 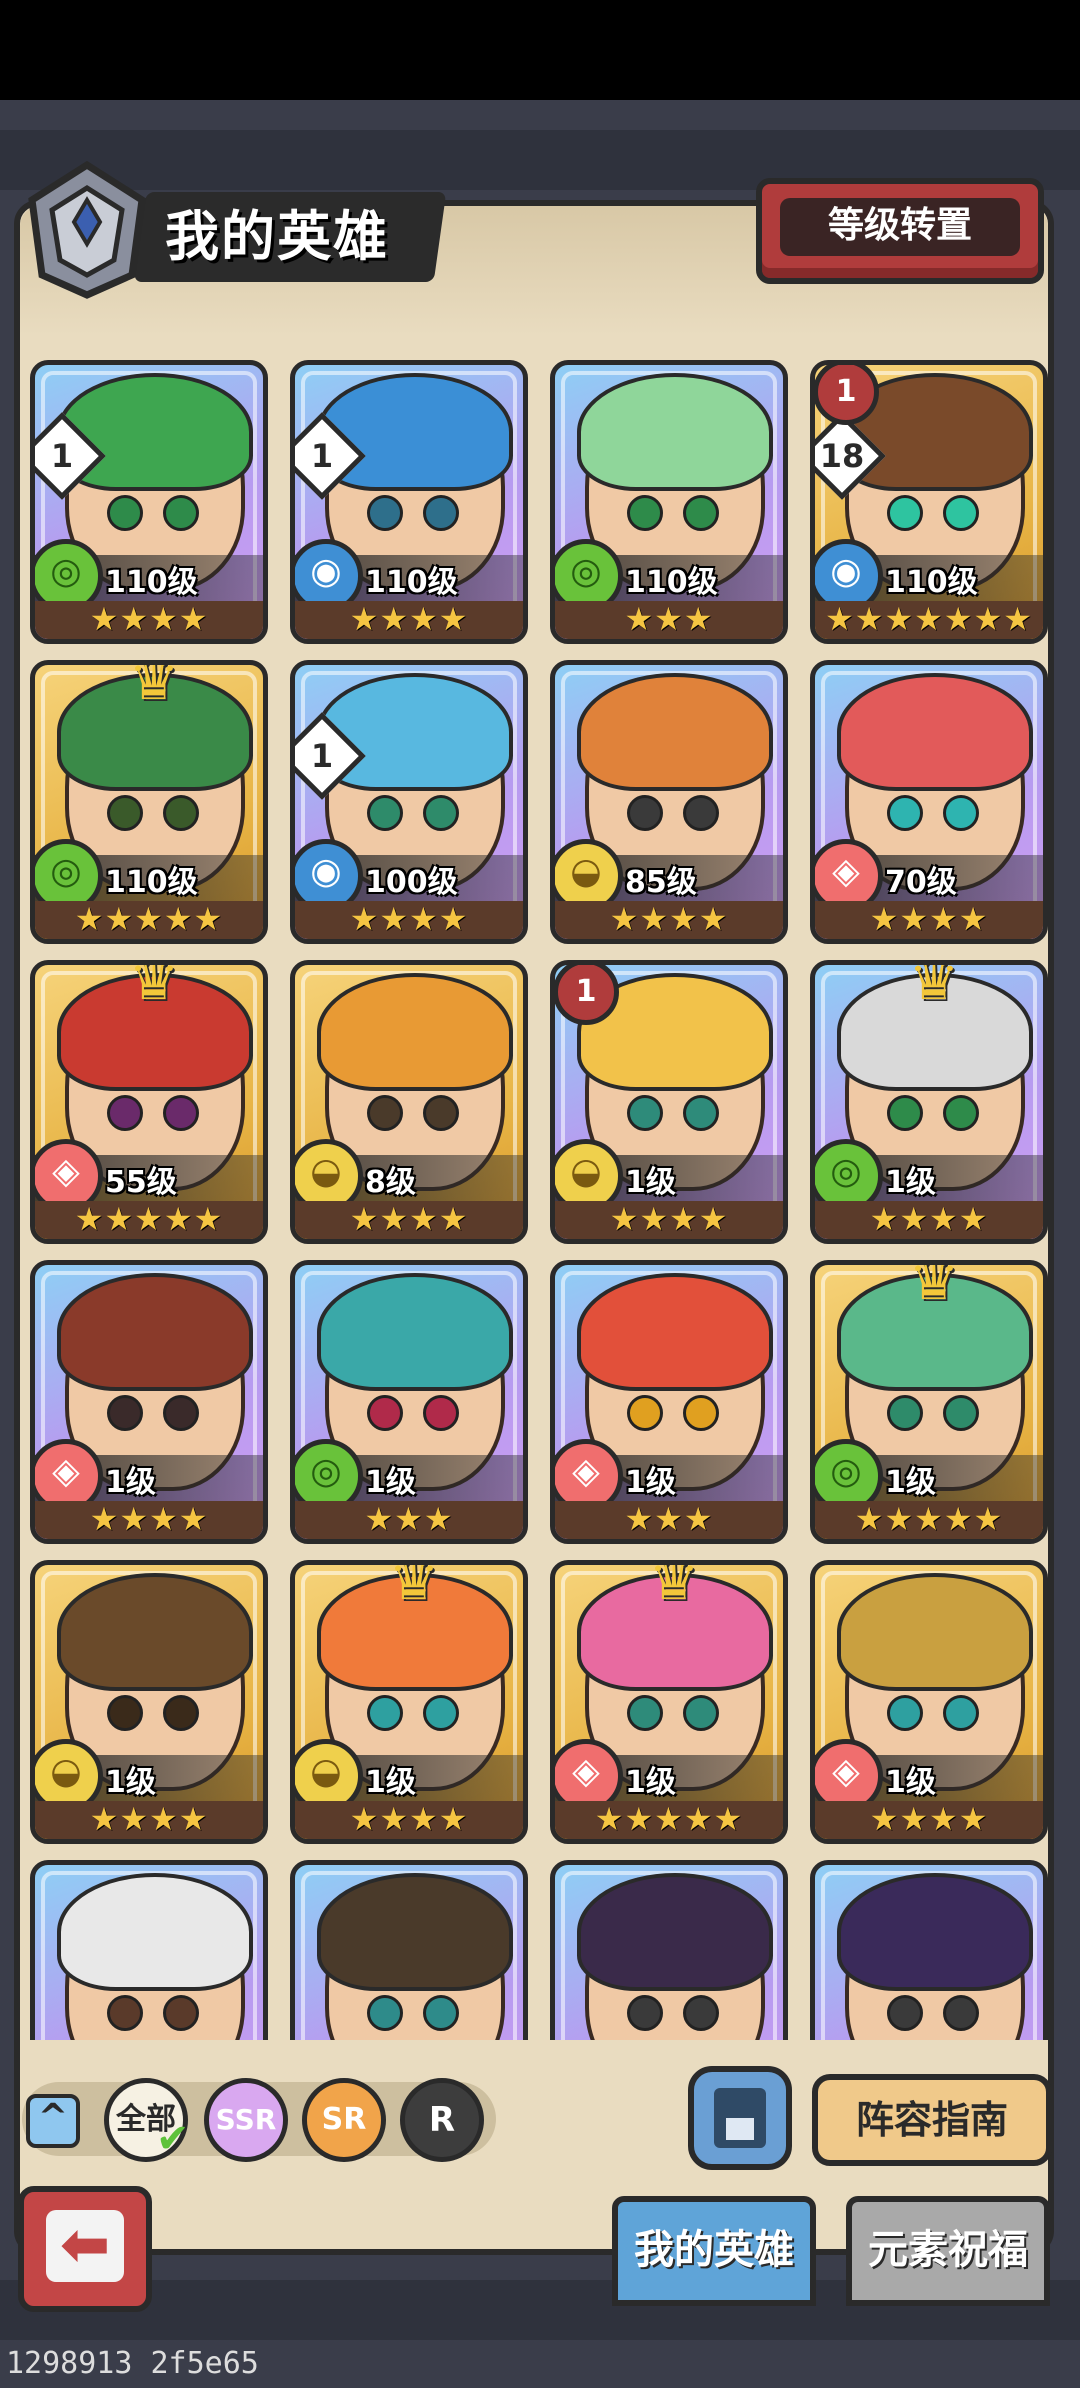 I want to click on hero-card: ◎ 1级 ★★★★ ♛, so click(x=929, y=1102).